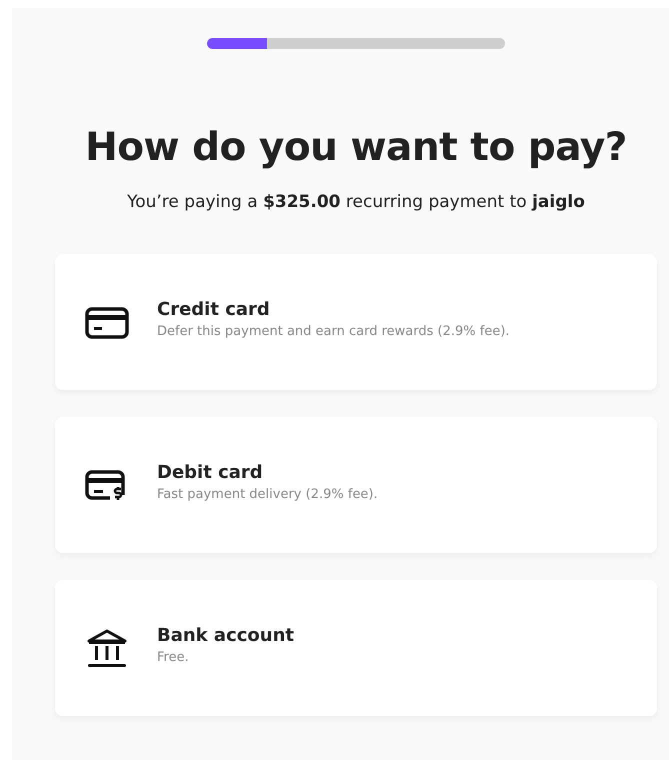  I want to click on option-title: Credit card, so click(214, 309).